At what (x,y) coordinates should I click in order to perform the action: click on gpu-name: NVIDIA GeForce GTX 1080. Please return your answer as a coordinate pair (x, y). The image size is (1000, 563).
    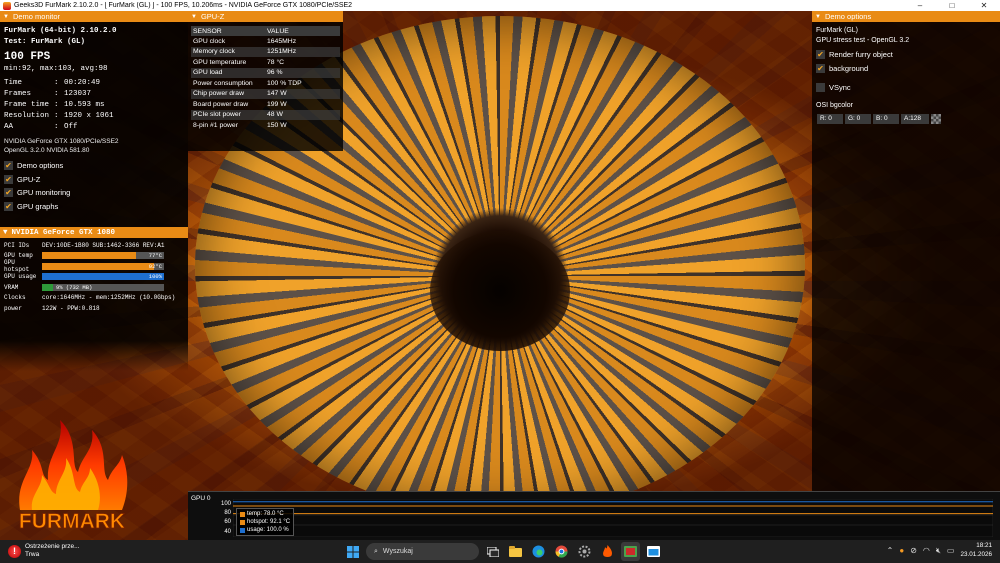
    Looking at the image, I should click on (63, 232).